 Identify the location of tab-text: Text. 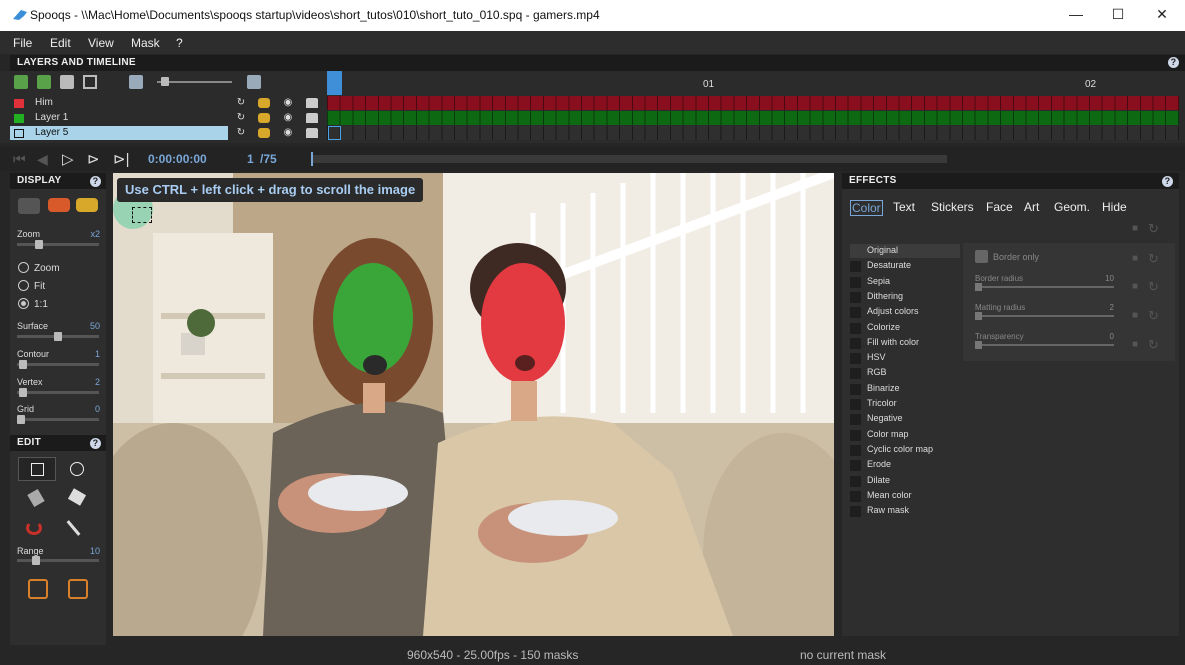
(904, 207).